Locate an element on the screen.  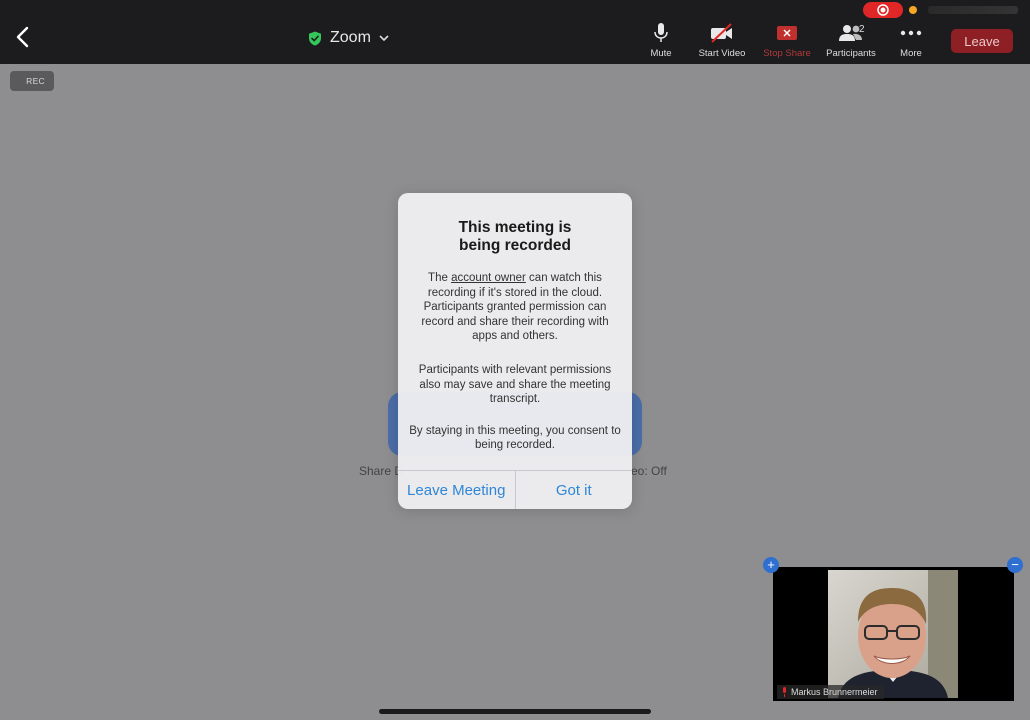
start-video-button: Start Video is located at coordinates (722, 42).